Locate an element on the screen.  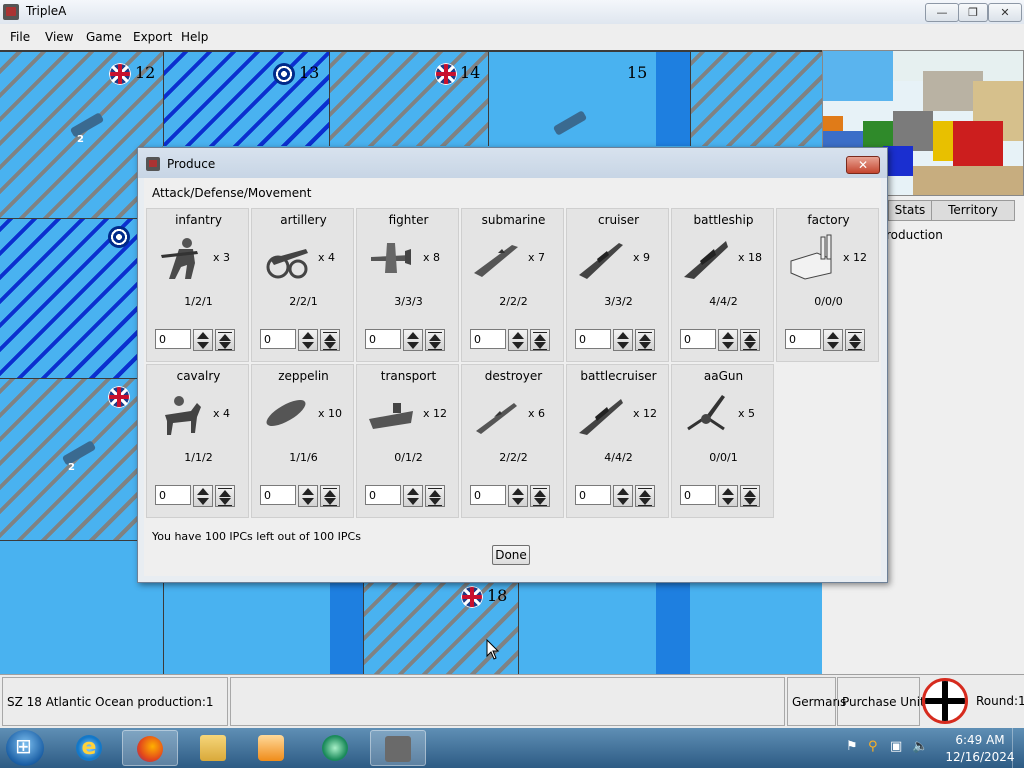
sea-zone-south-east is located at coordinates (756, 627).